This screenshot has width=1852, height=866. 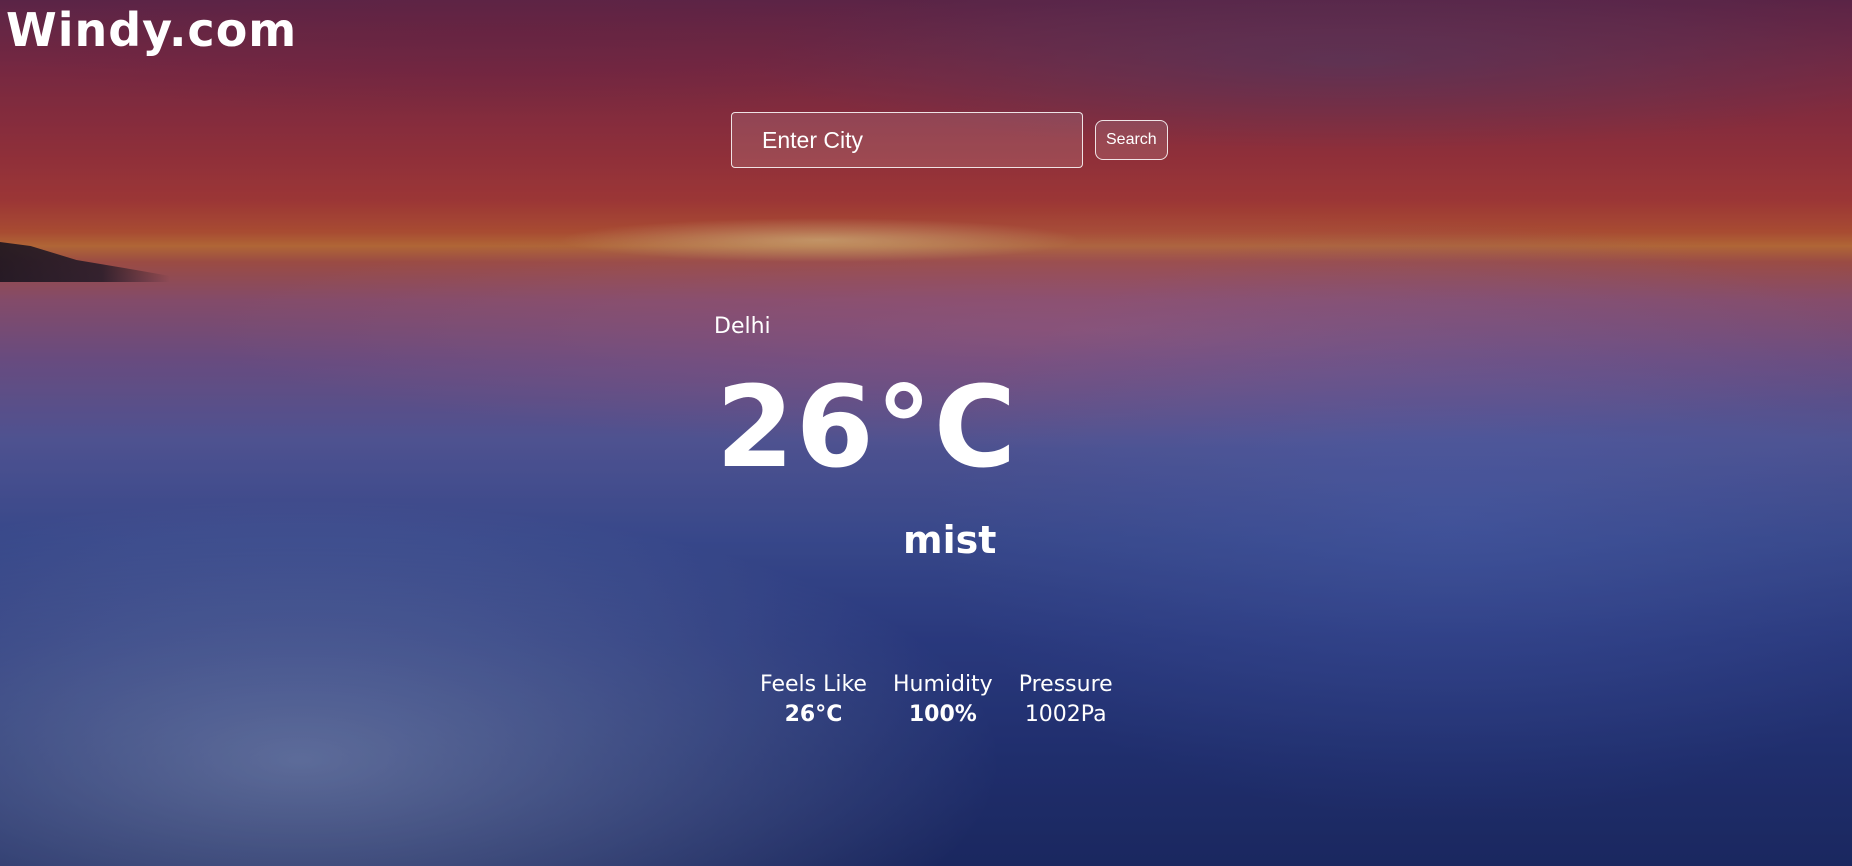 What do you see at coordinates (950, 540) in the screenshot?
I see `weather-condition: mist` at bounding box center [950, 540].